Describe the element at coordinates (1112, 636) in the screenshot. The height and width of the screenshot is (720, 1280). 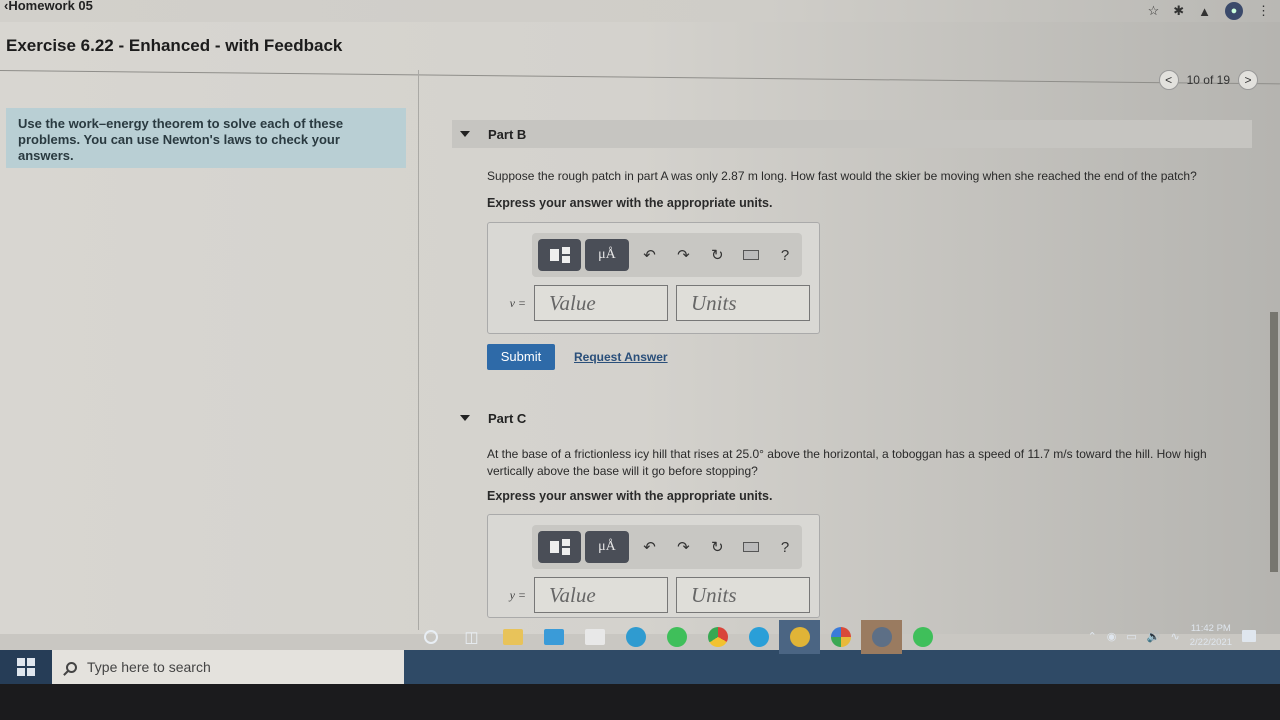
I see `meet-now-icon: ◉` at that location.